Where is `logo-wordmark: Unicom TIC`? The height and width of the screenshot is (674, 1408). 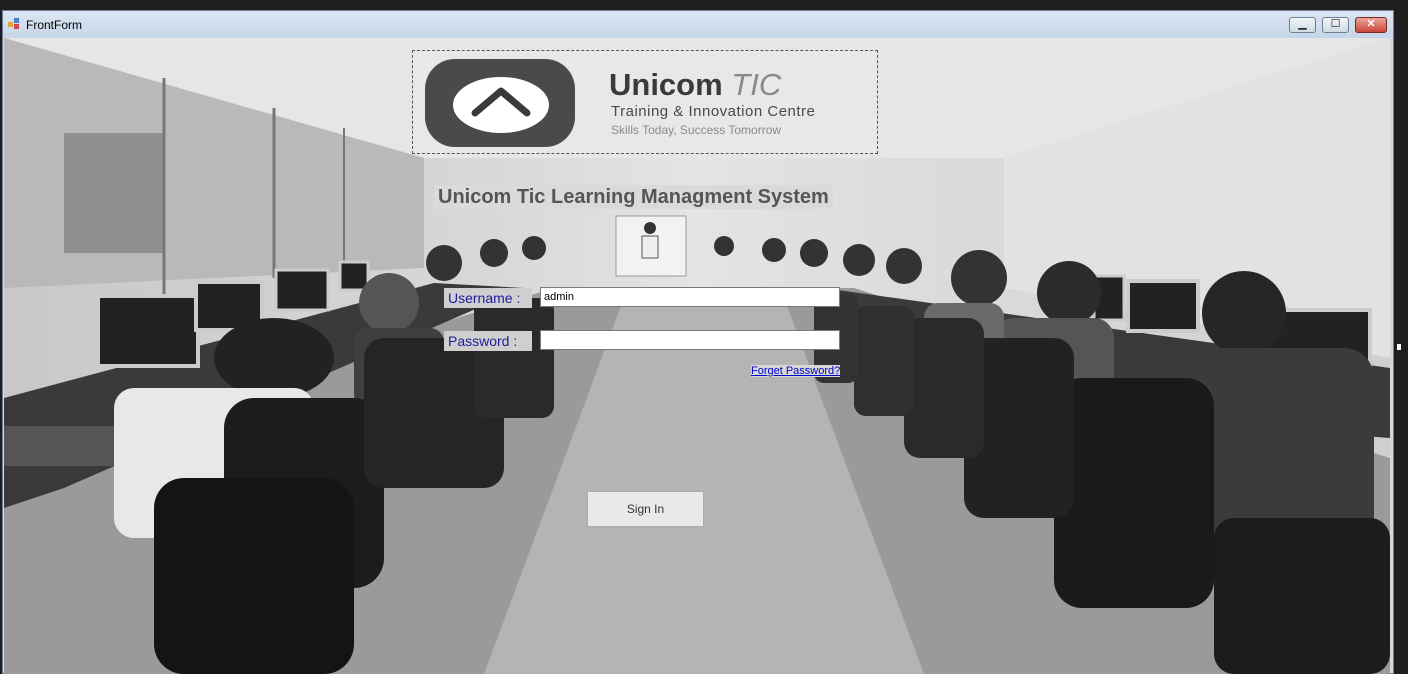 logo-wordmark: Unicom TIC is located at coordinates (695, 85).